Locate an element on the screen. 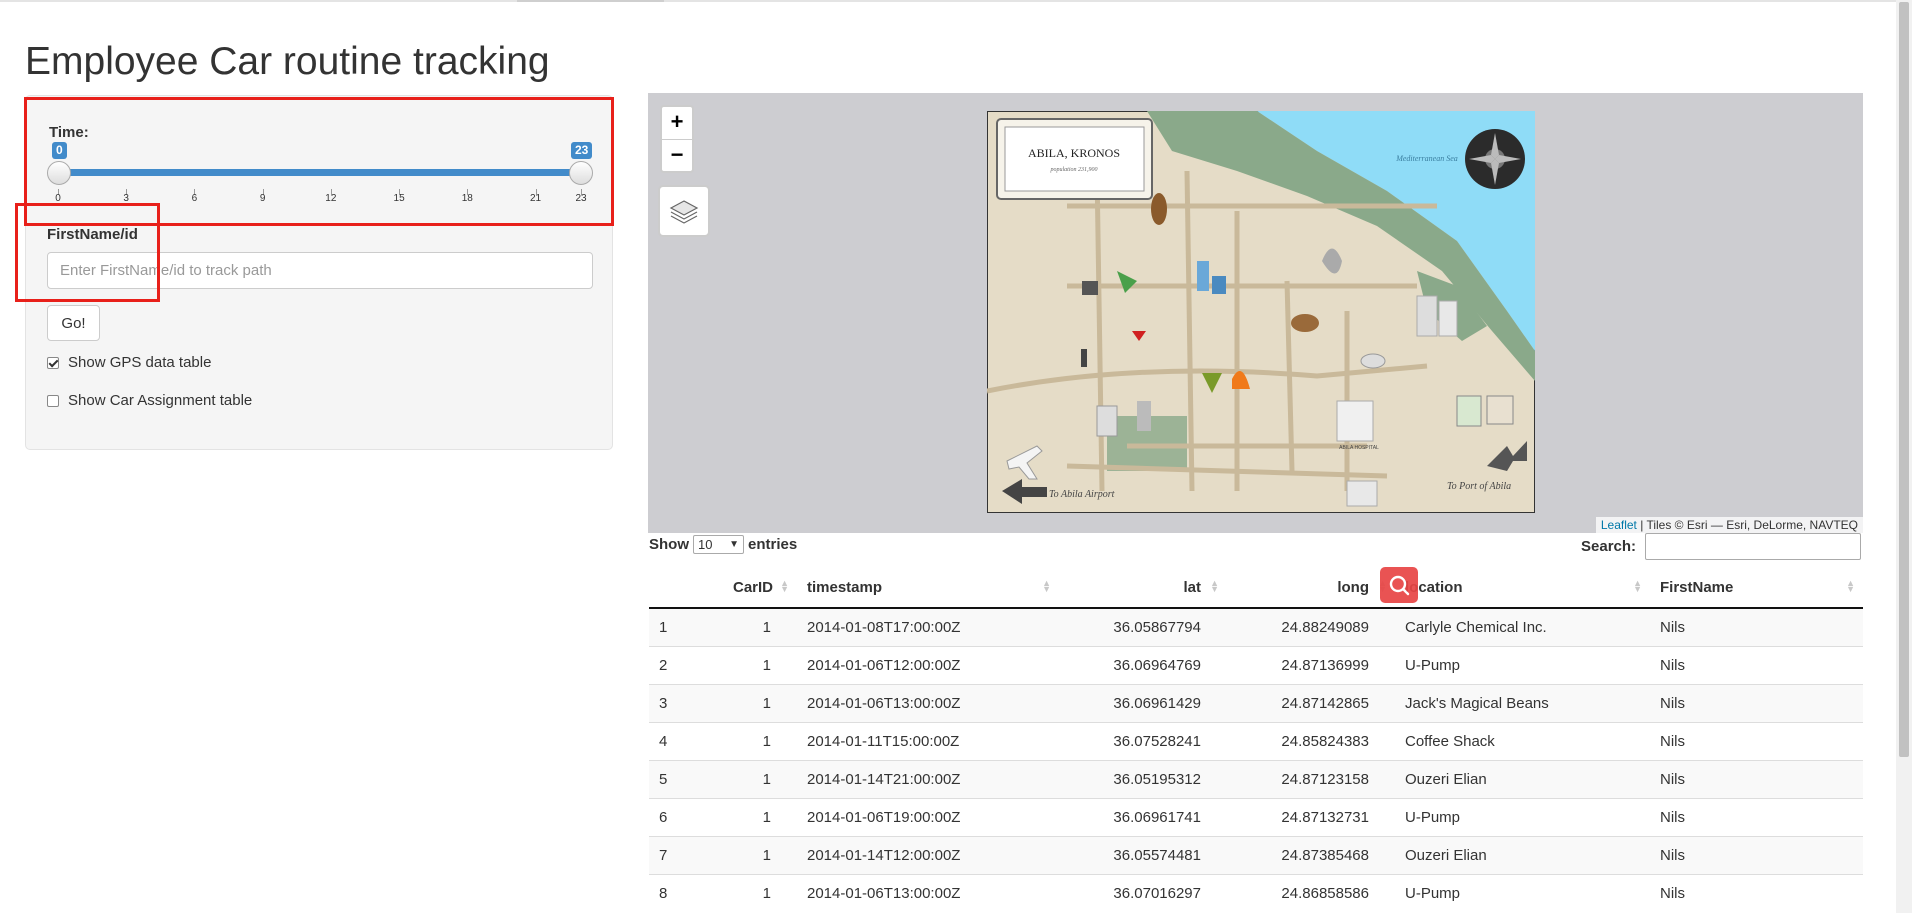 The image size is (1912, 913). top-divider is located at coordinates (956, 1).